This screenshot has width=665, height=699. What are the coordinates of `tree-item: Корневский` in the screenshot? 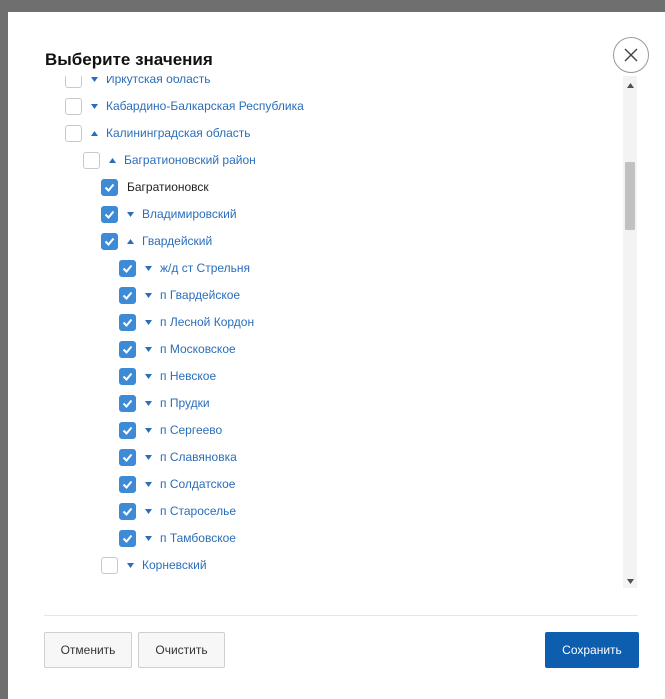 It's located at (154, 565).